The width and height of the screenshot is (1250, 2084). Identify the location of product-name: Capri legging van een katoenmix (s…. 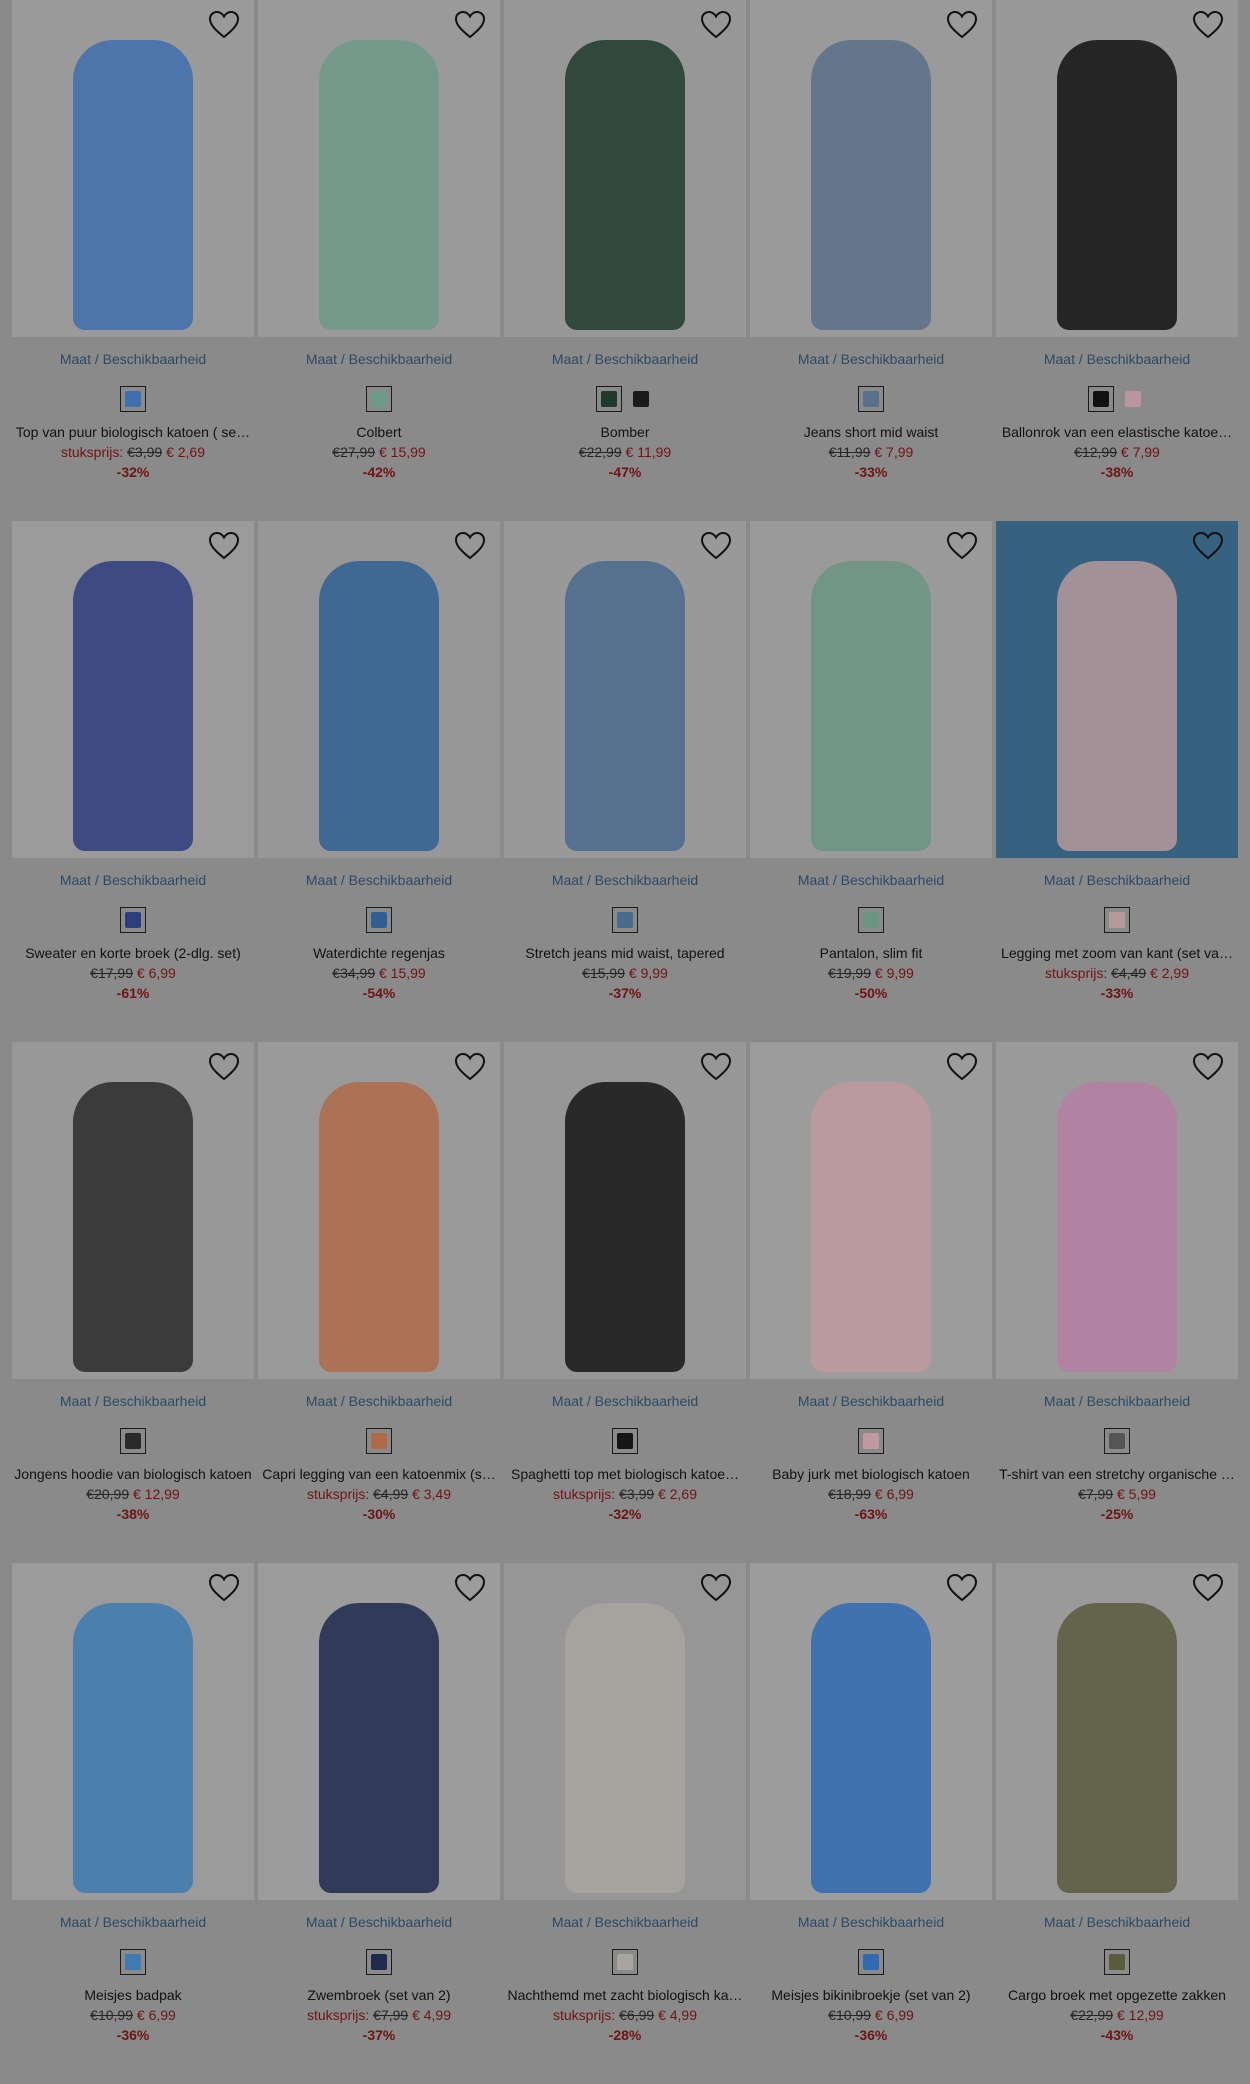
(379, 1474).